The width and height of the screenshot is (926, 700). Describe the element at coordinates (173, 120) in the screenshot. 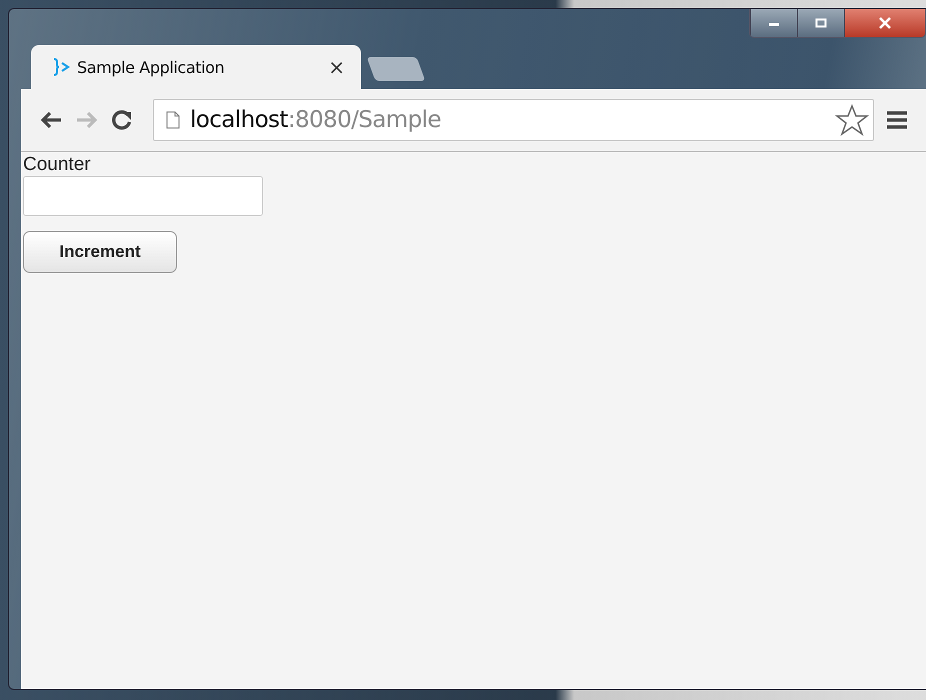

I see `page-icon` at that location.